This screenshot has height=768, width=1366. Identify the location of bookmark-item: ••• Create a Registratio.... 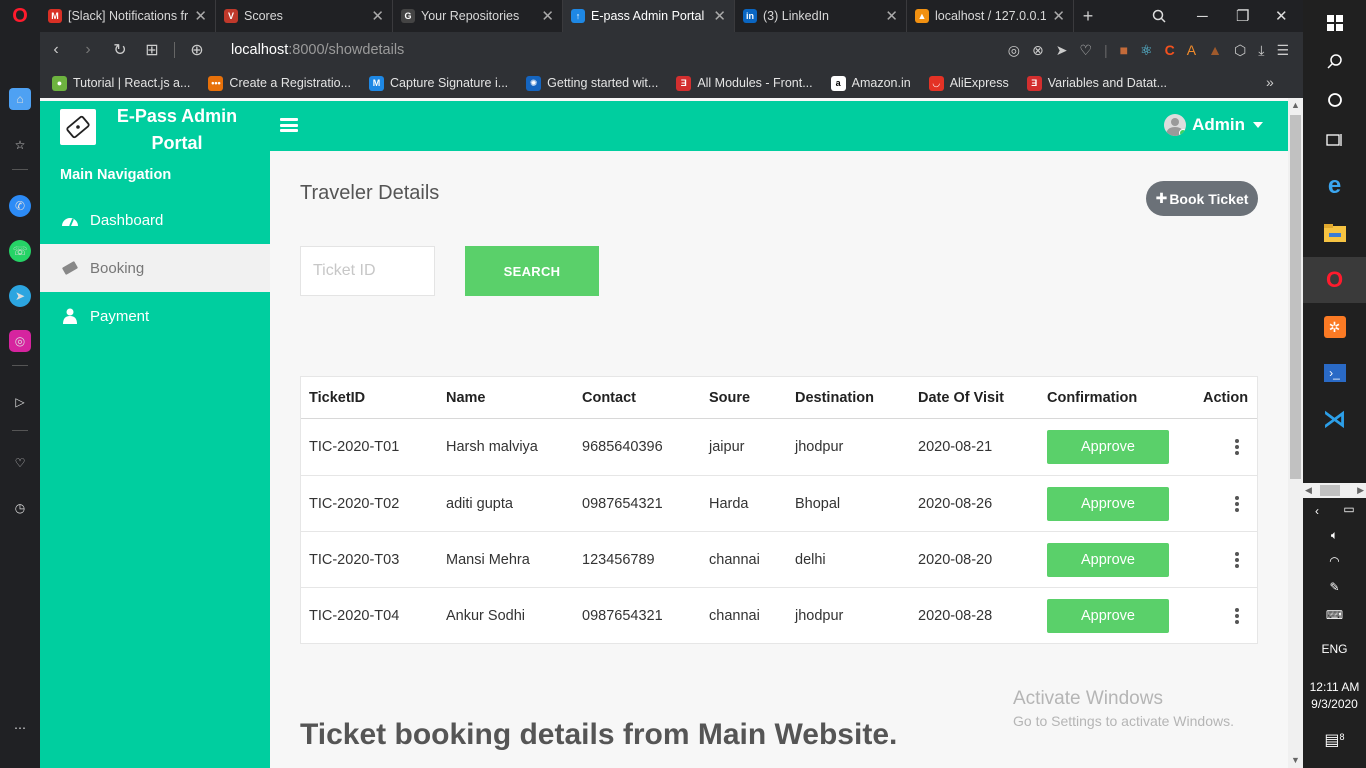
(279, 83).